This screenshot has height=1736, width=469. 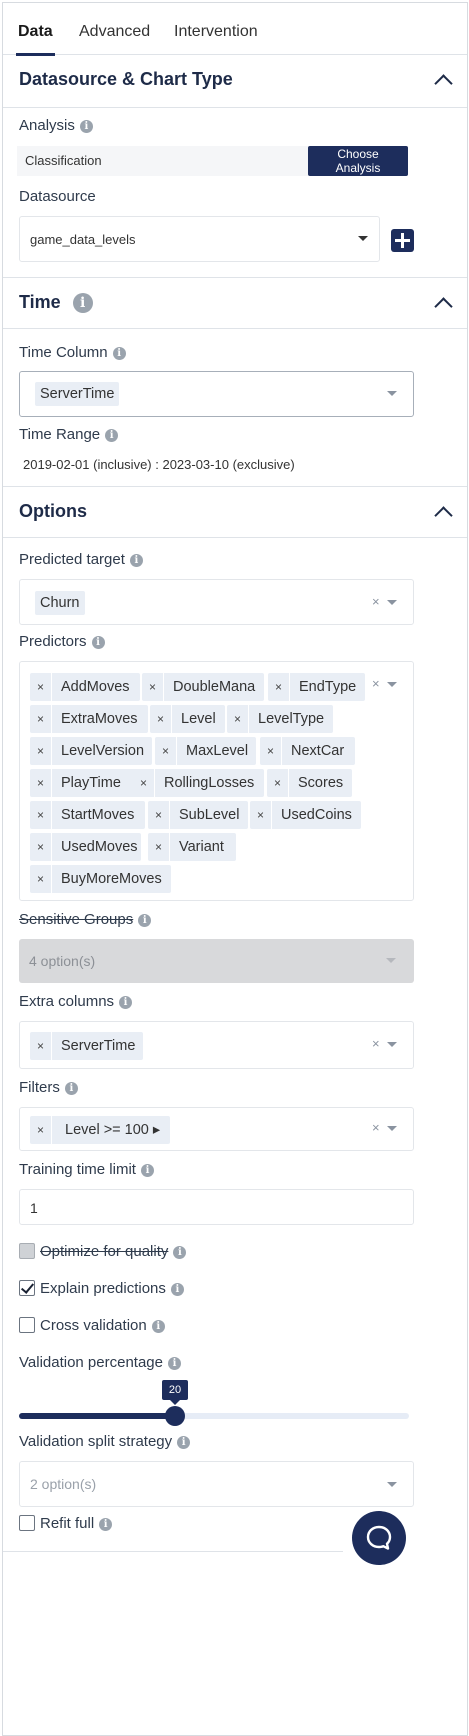 I want to click on predictor-chip: × DoubleMana, so click(x=203, y=687).